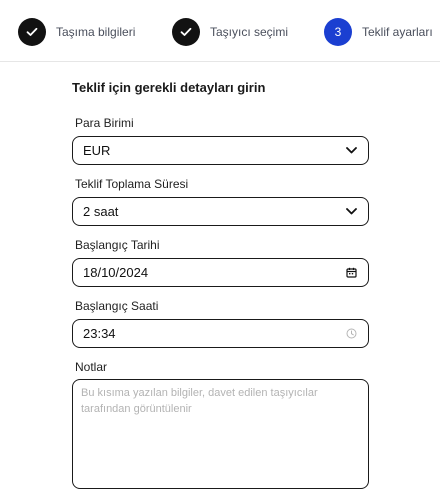  Describe the element at coordinates (132, 184) in the screenshot. I see `duration-label: Teklif Toplama Süresi` at that location.